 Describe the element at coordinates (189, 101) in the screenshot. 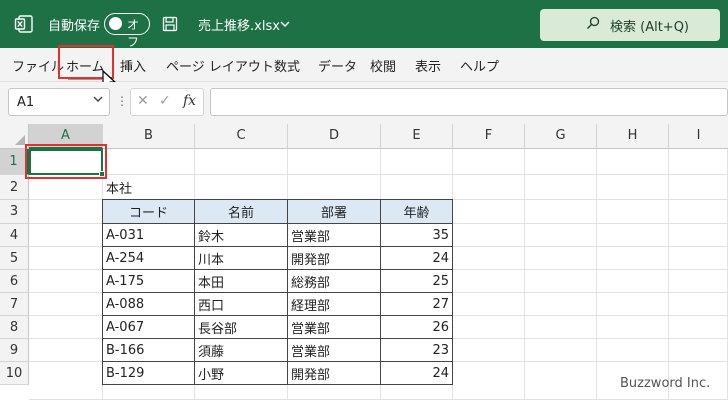

I see `insert-function-icon: fx` at that location.